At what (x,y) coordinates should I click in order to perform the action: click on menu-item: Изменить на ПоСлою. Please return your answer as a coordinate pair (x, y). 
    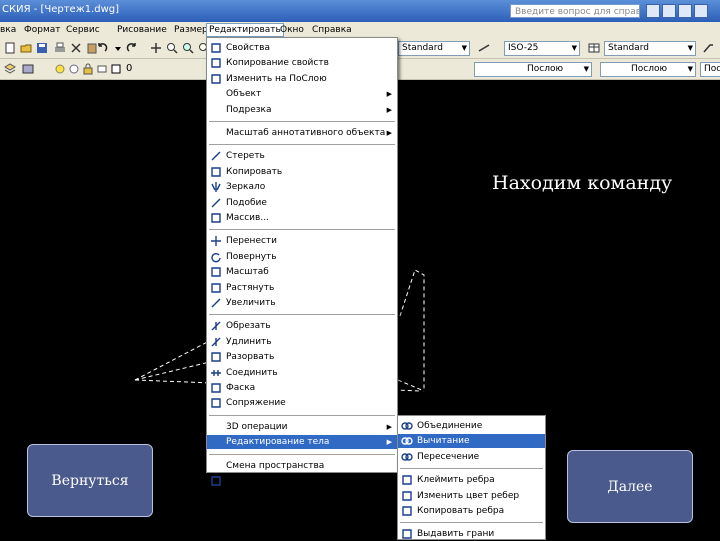
    Looking at the image, I should click on (302, 79).